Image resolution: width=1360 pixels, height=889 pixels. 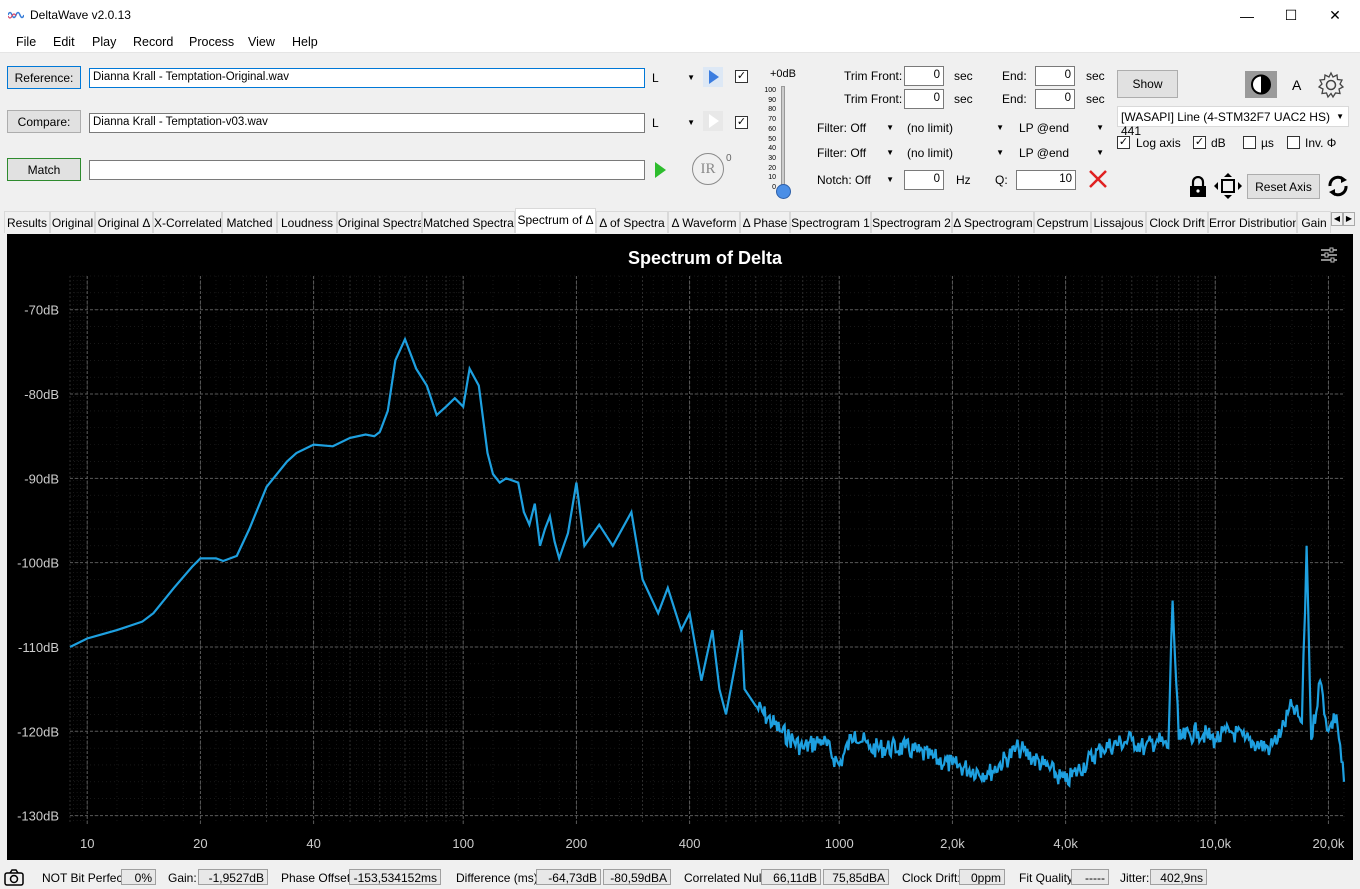 I want to click on tab-x-correlated: X-Correlated, so click(x=187, y=222).